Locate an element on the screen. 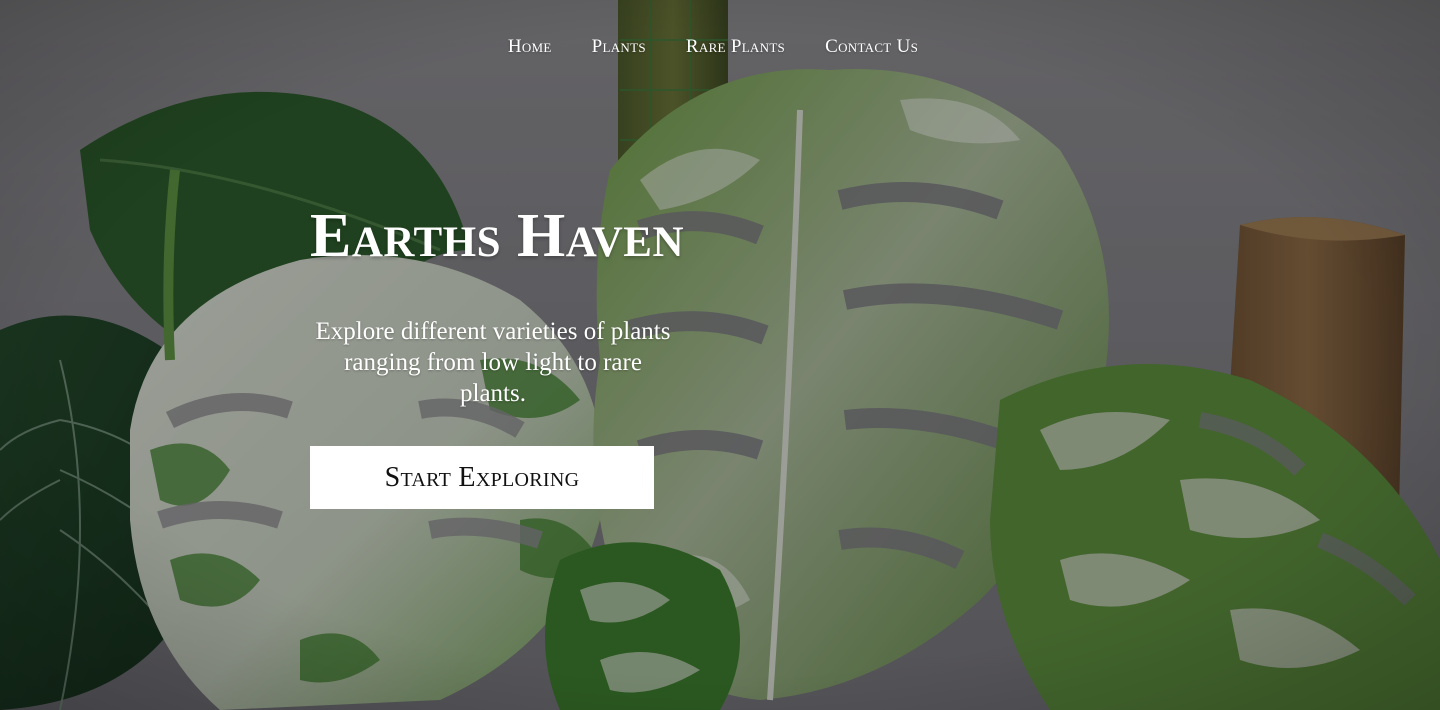  nav-rare-plants-link: Rare Plants is located at coordinates (735, 47).